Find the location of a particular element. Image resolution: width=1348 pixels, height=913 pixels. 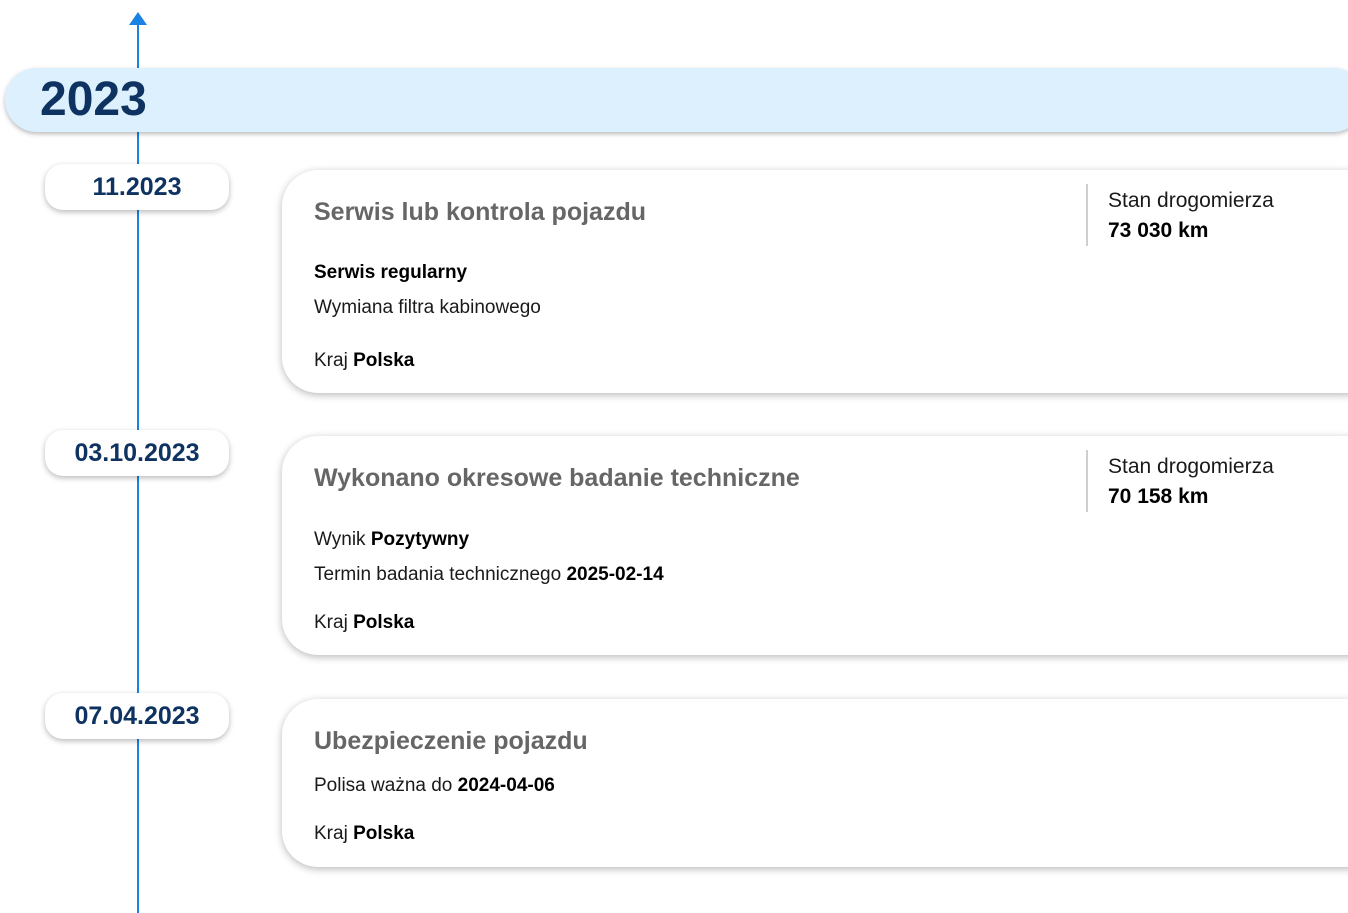

event-date-badge: 07.04.2023 is located at coordinates (137, 716).